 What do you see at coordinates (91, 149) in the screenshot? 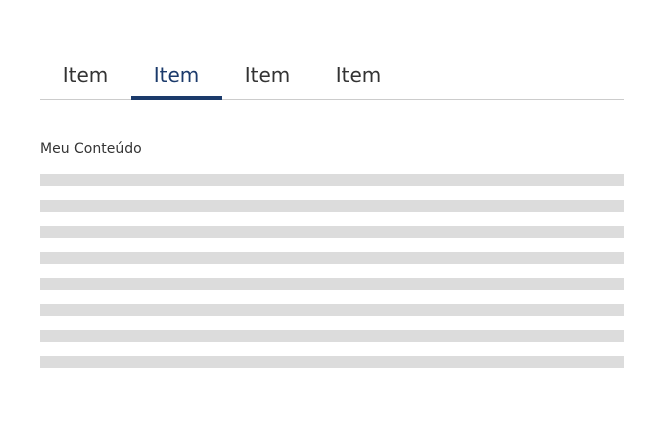
I see `content-title: Meu Conteúdo` at bounding box center [91, 149].